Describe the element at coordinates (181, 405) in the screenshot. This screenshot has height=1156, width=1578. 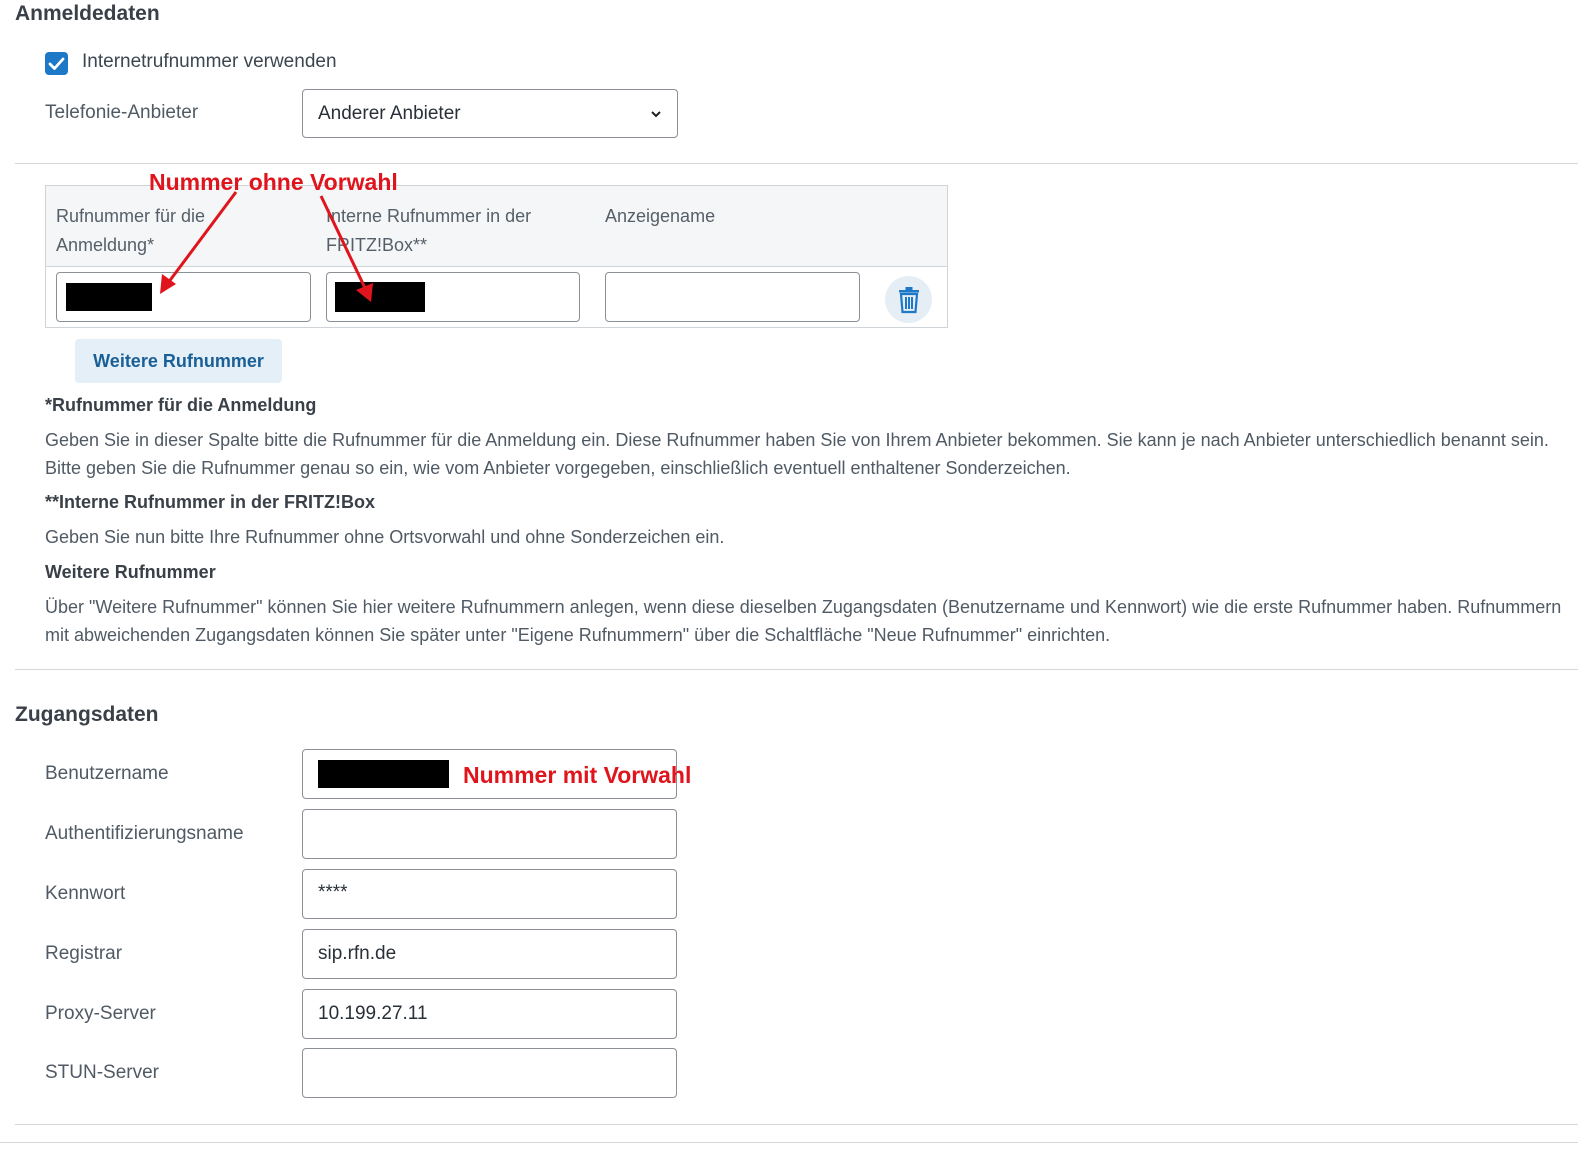
I see `note-heading-login-number: *Rufnummer für die Anmeldung` at that location.